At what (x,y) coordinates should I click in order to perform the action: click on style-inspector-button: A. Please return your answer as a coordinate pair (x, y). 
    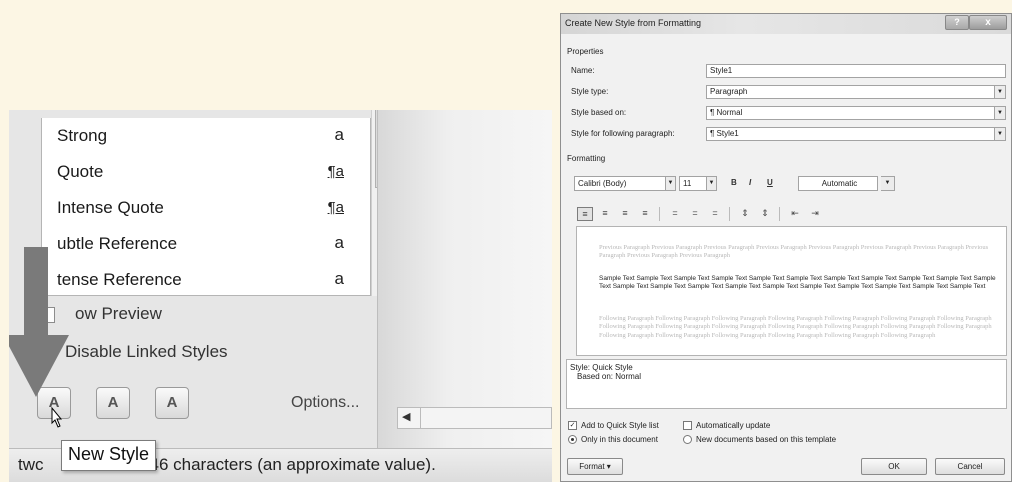
    Looking at the image, I should click on (113, 403).